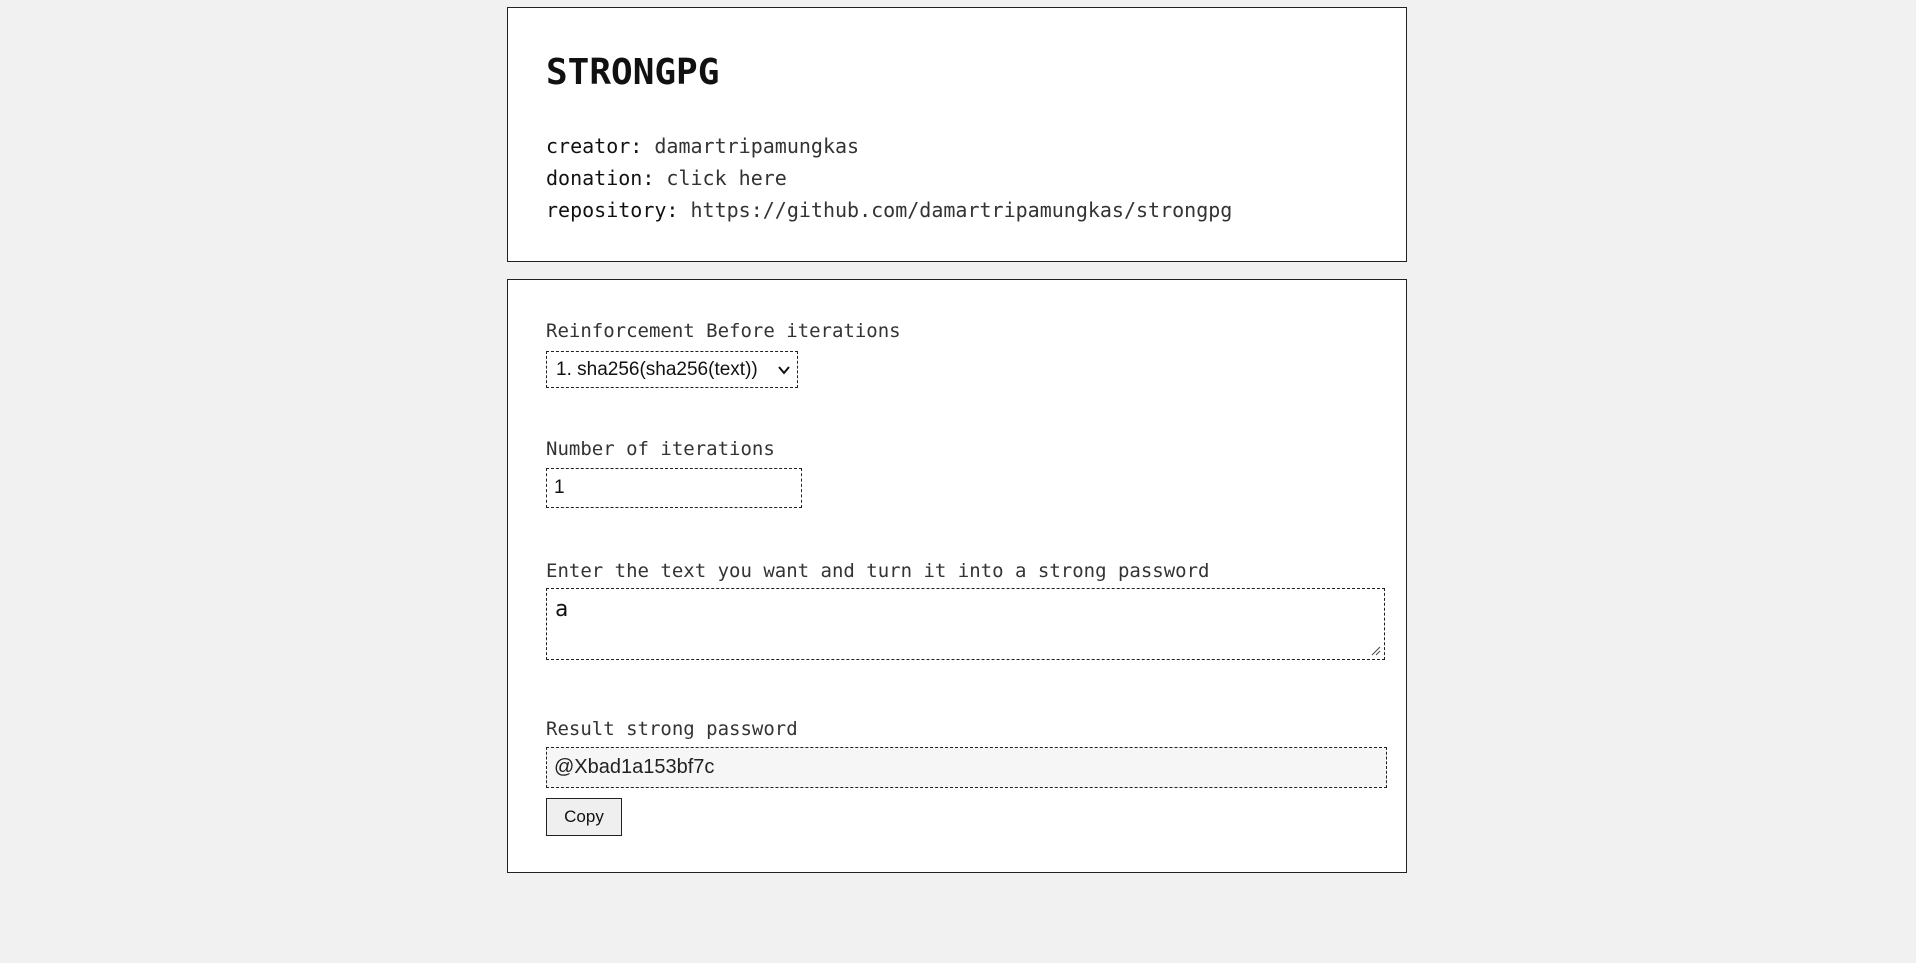  I want to click on text-input: a, so click(965, 624).